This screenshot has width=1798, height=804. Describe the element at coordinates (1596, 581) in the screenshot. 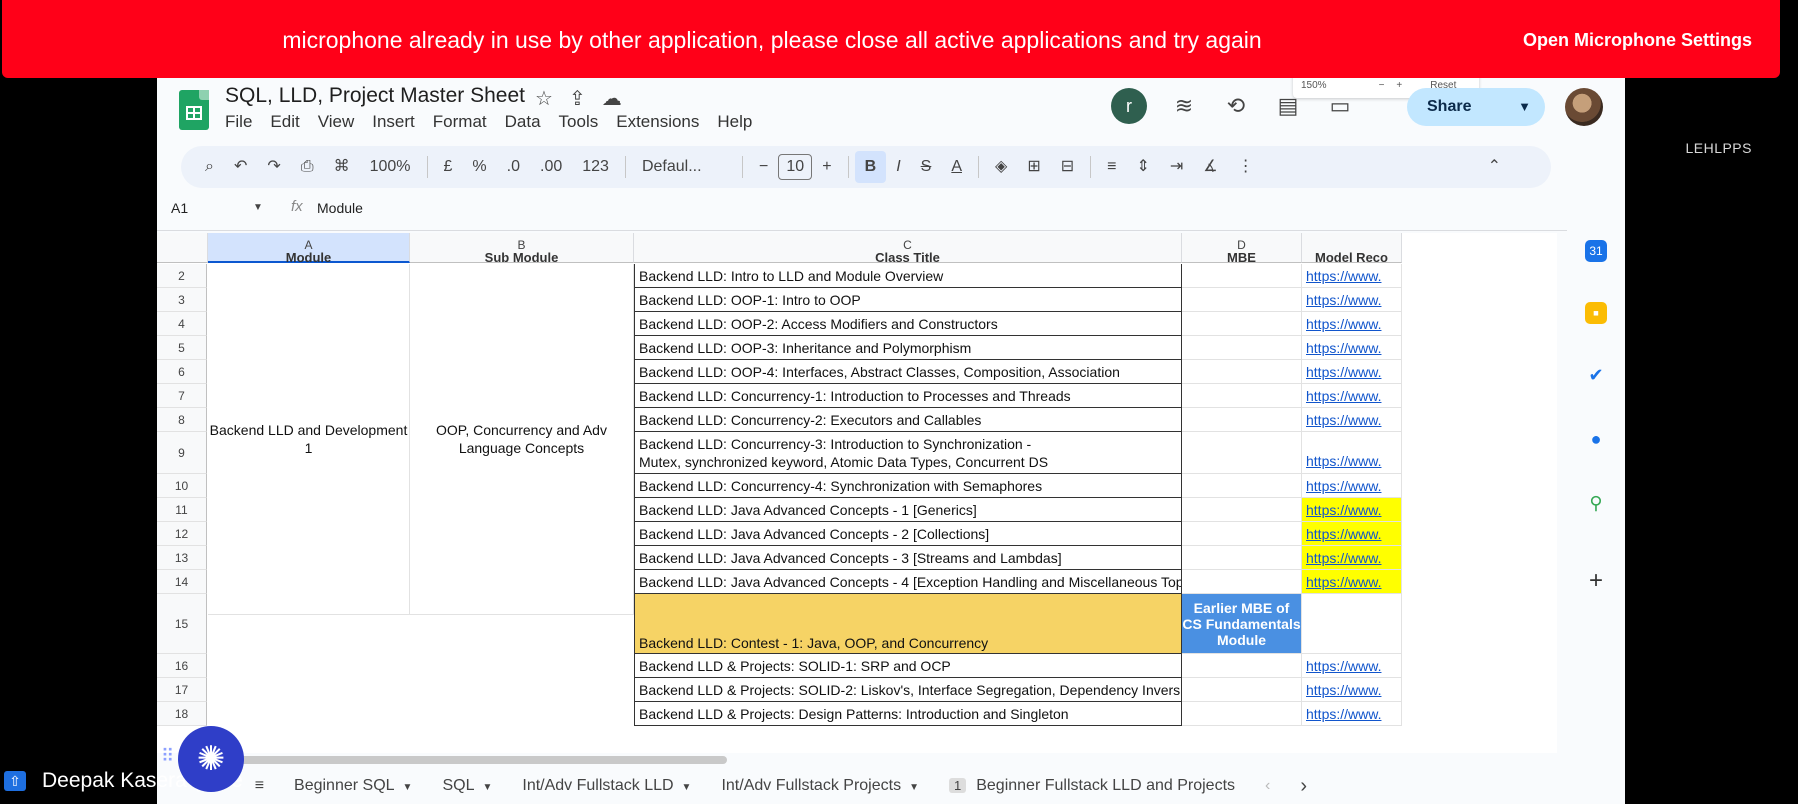

I see `add-addon-icon: +` at that location.